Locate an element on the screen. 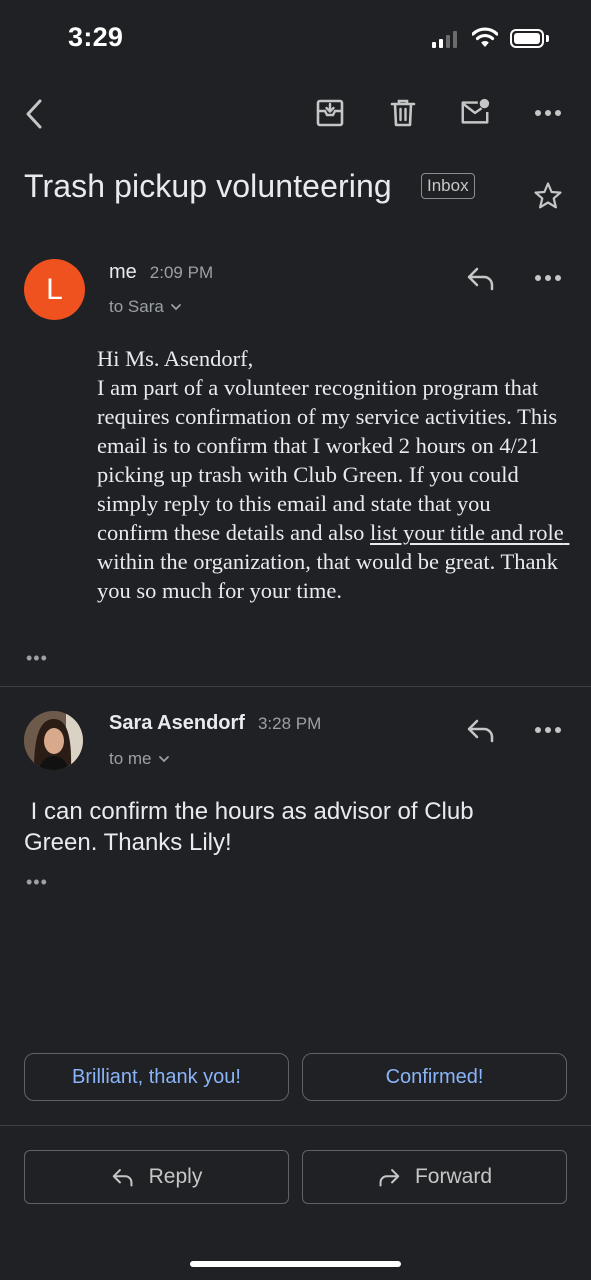  sender-avatar: L is located at coordinates (54, 289).